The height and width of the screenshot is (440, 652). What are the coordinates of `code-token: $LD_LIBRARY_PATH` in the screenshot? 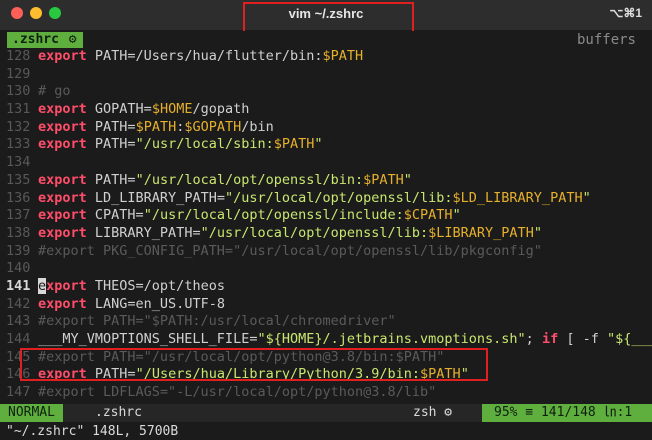 It's located at (517, 197).